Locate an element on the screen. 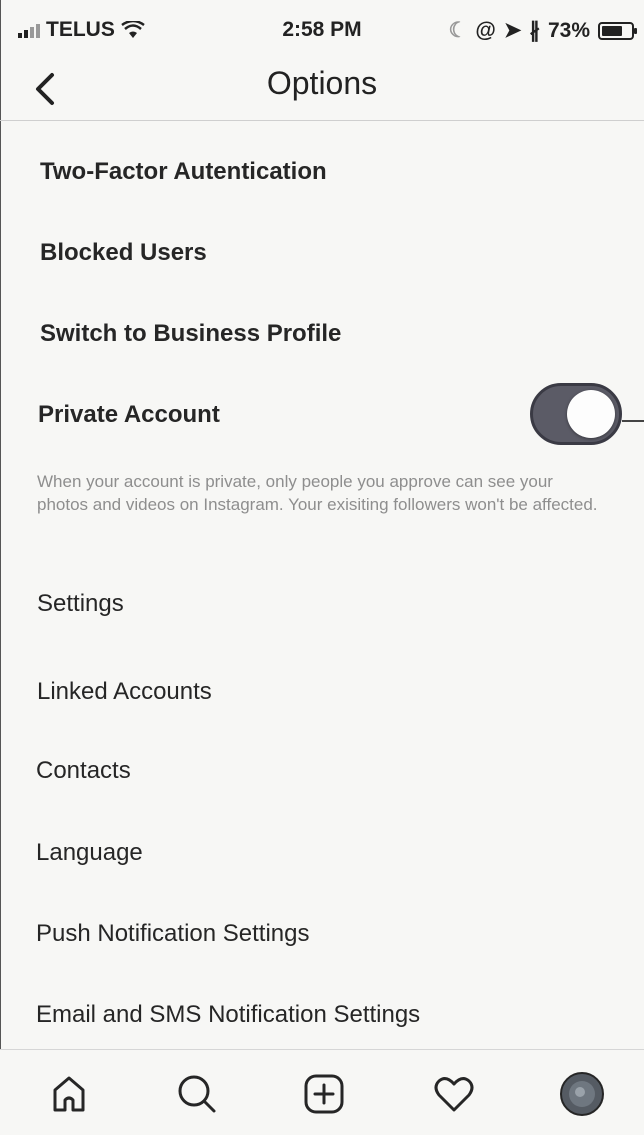 The image size is (644, 1135). contacts-row: Contacts › is located at coordinates (322, 771).